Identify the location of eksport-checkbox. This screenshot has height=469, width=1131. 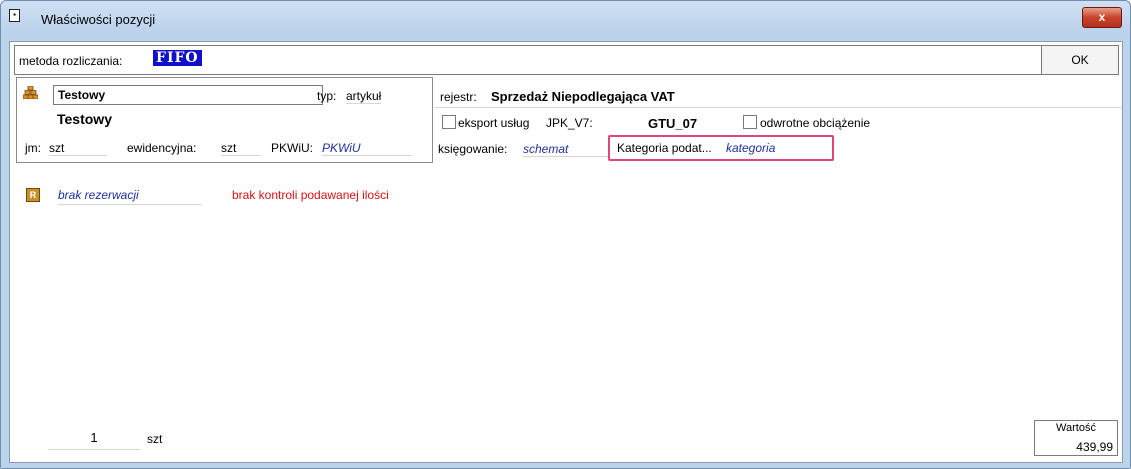
(449, 122).